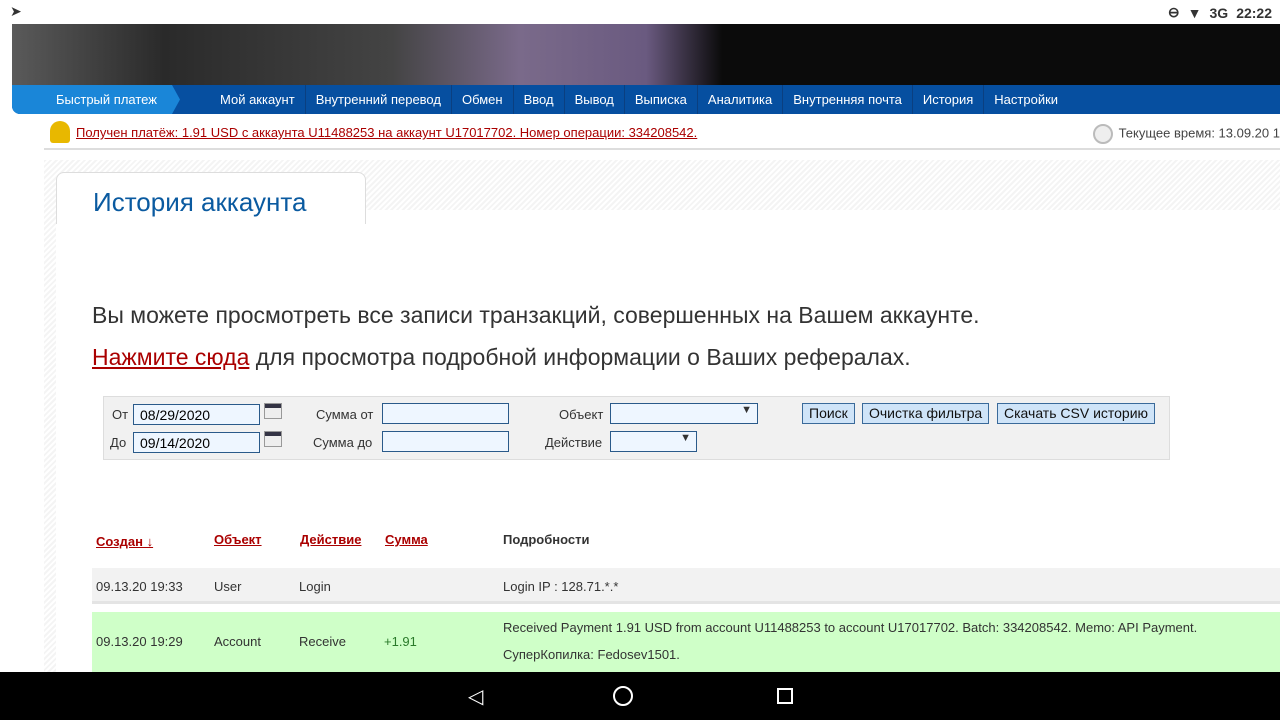 This screenshot has height=720, width=1280. I want to click on header-details: Подробности, so click(546, 539).